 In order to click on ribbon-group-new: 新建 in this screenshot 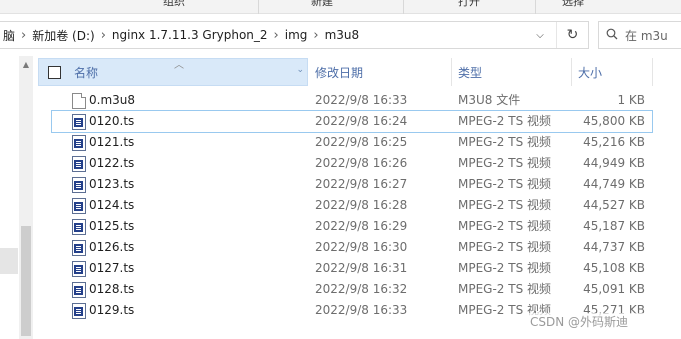, I will do `click(322, 4)`.